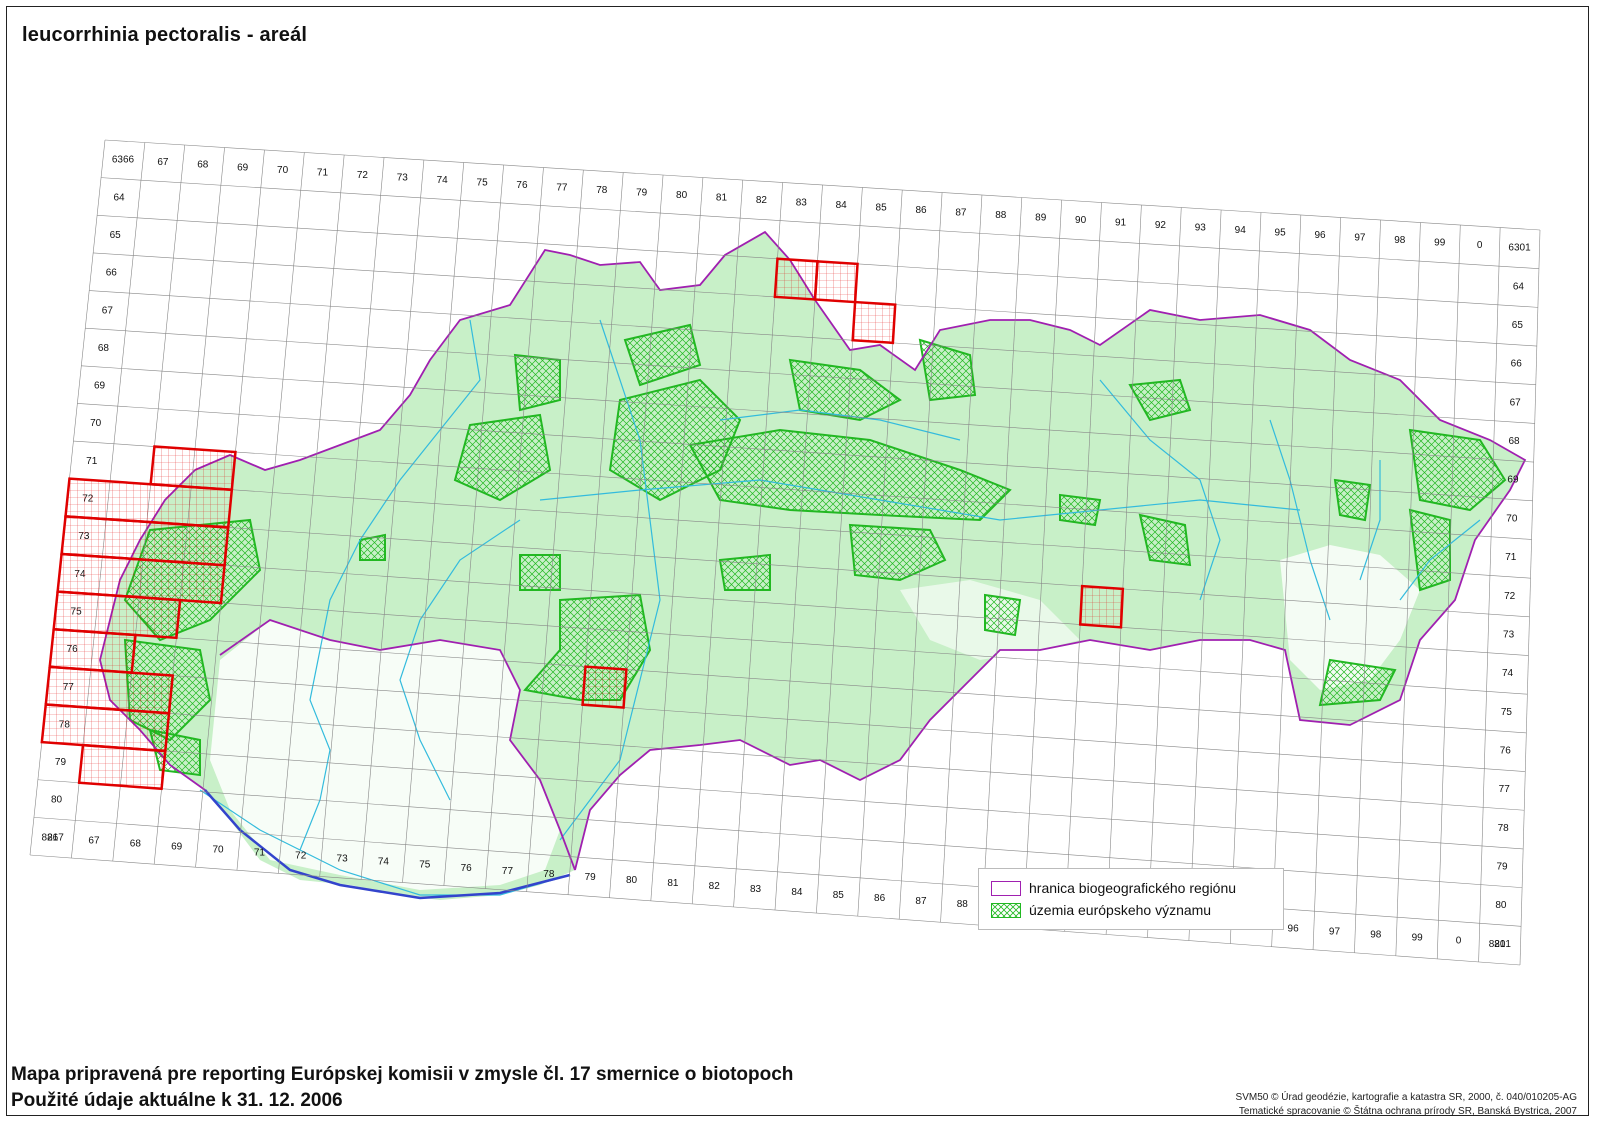  Describe the element at coordinates (100, 386) in the screenshot. I see `grid-label-left: 69` at that location.